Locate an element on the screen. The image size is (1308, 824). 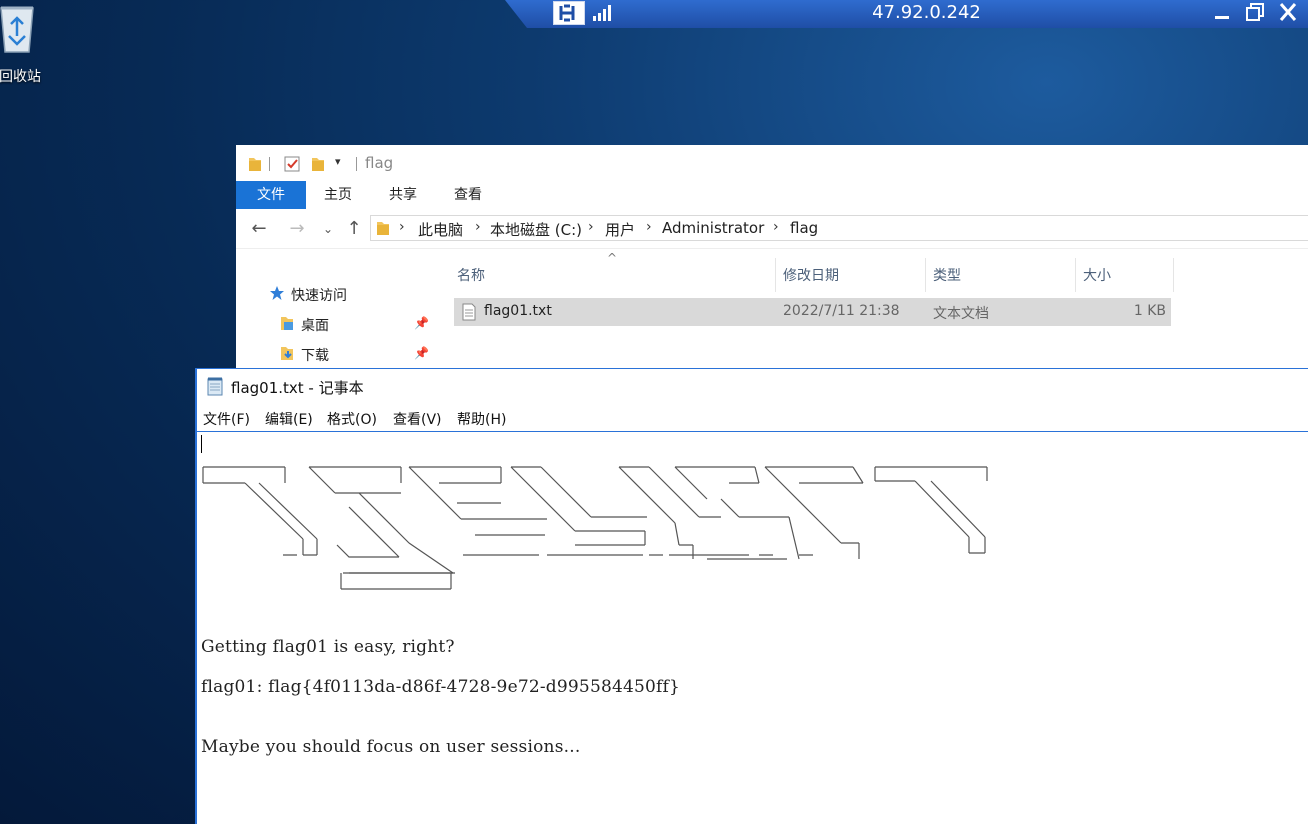
minimize-icon is located at coordinates (1222, 13).